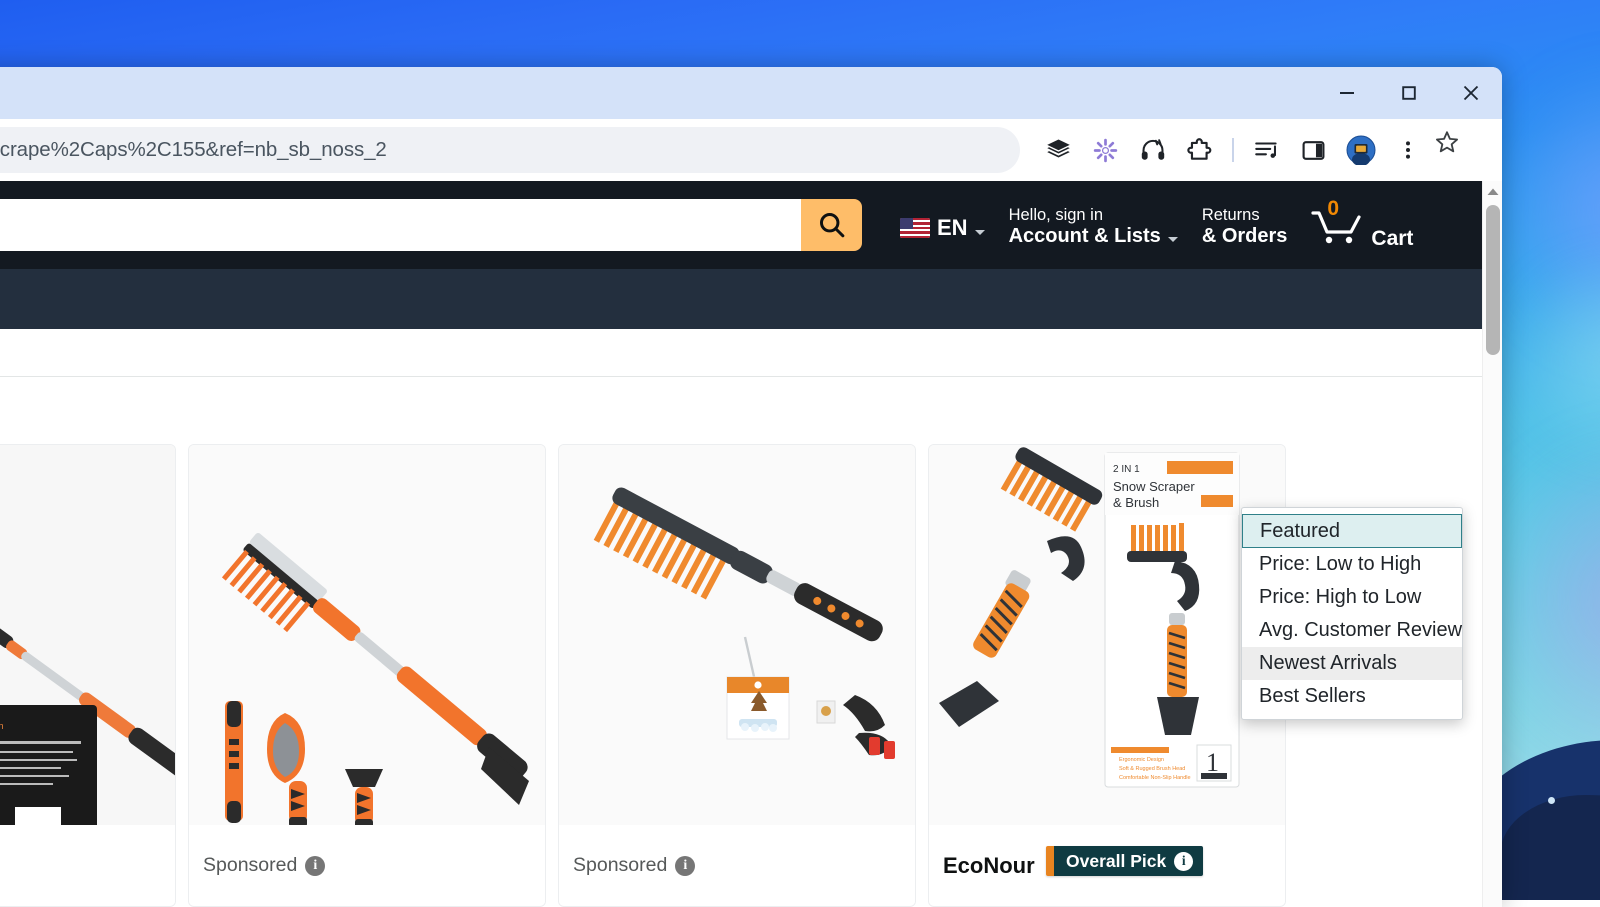 The image size is (1600, 907). What do you see at coordinates (2, 726) in the screenshot?
I see `svg-text: brush` at bounding box center [2, 726].